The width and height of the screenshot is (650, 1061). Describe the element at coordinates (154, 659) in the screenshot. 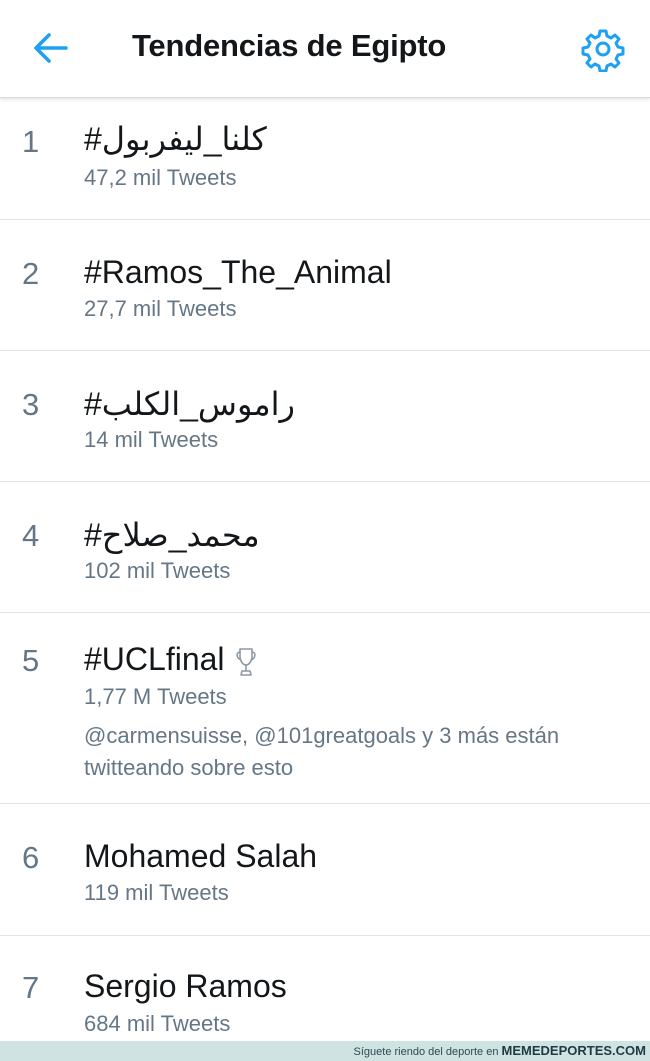

I see `trend-name-text: #UCLfinal` at that location.